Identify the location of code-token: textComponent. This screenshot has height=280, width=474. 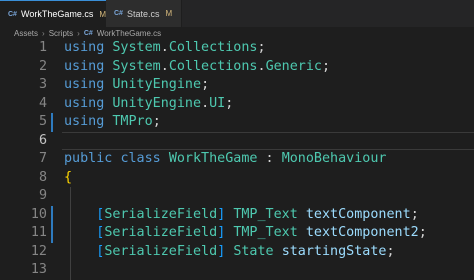
(358, 214).